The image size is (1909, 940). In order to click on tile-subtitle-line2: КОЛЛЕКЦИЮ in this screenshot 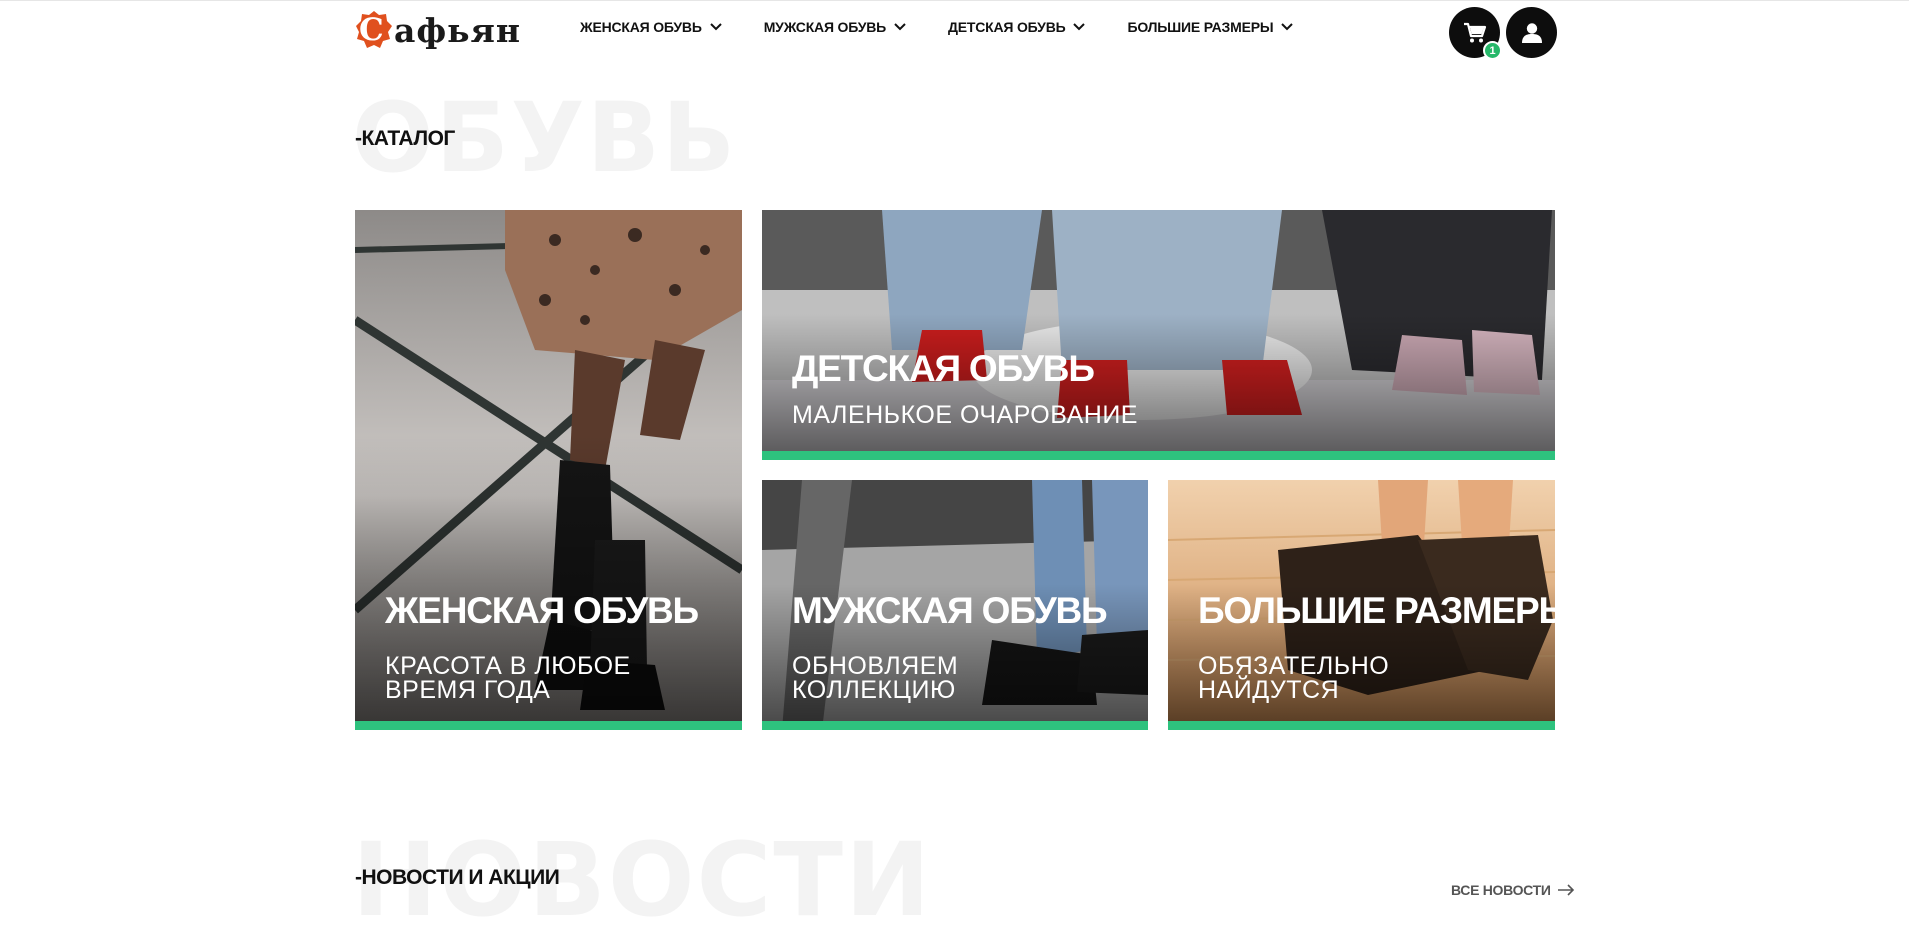, I will do `click(874, 690)`.